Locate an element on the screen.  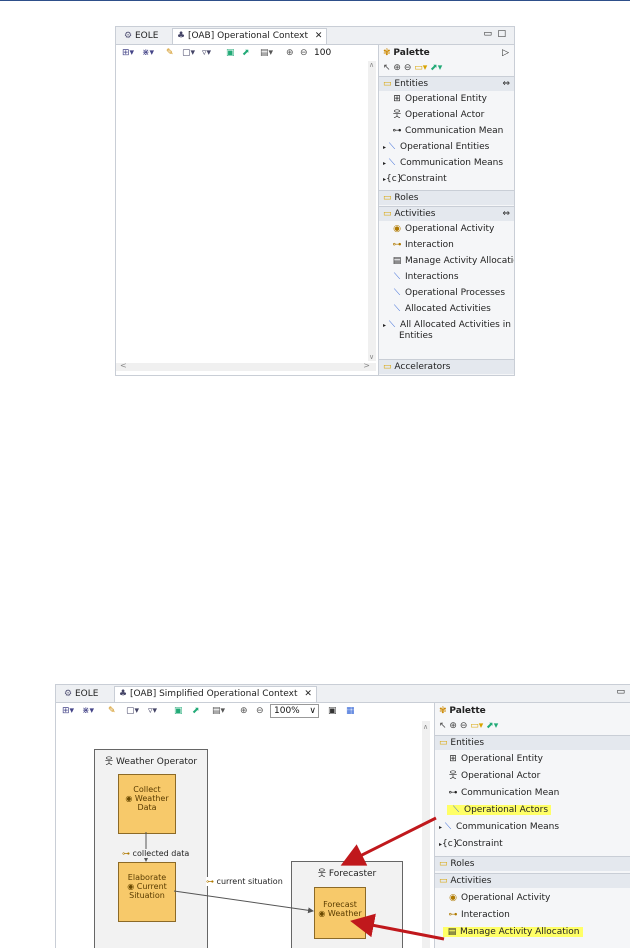
allocation-icon: ▤ is located at coordinates (452, 932).